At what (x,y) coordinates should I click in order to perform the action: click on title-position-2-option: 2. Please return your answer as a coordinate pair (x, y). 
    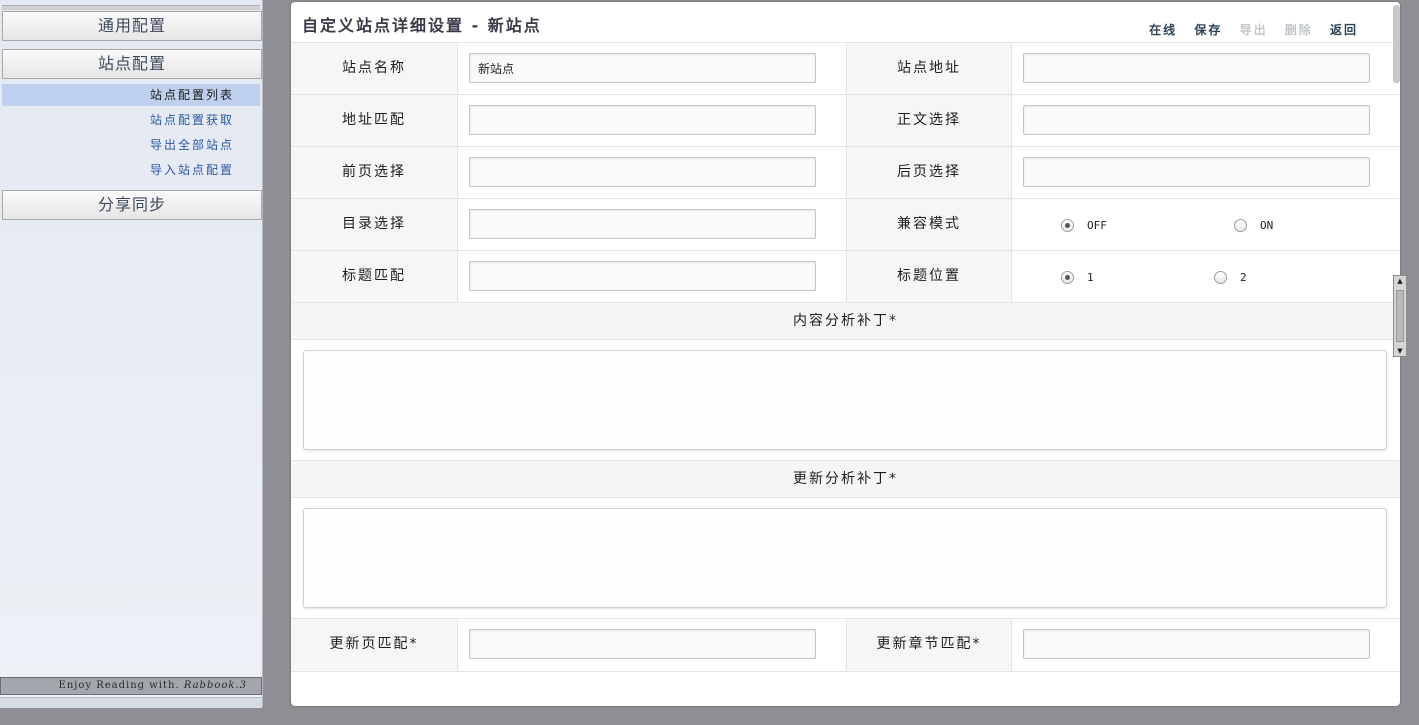
    Looking at the image, I should click on (1230, 277).